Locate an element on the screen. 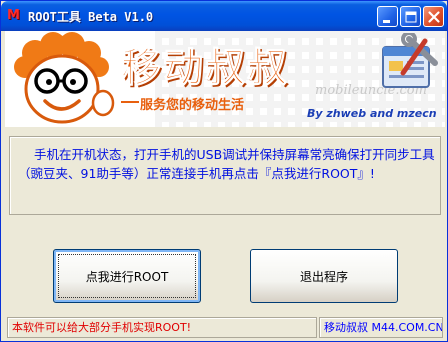 This screenshot has width=448, height=342. focus-rectangle is located at coordinates (127, 276).